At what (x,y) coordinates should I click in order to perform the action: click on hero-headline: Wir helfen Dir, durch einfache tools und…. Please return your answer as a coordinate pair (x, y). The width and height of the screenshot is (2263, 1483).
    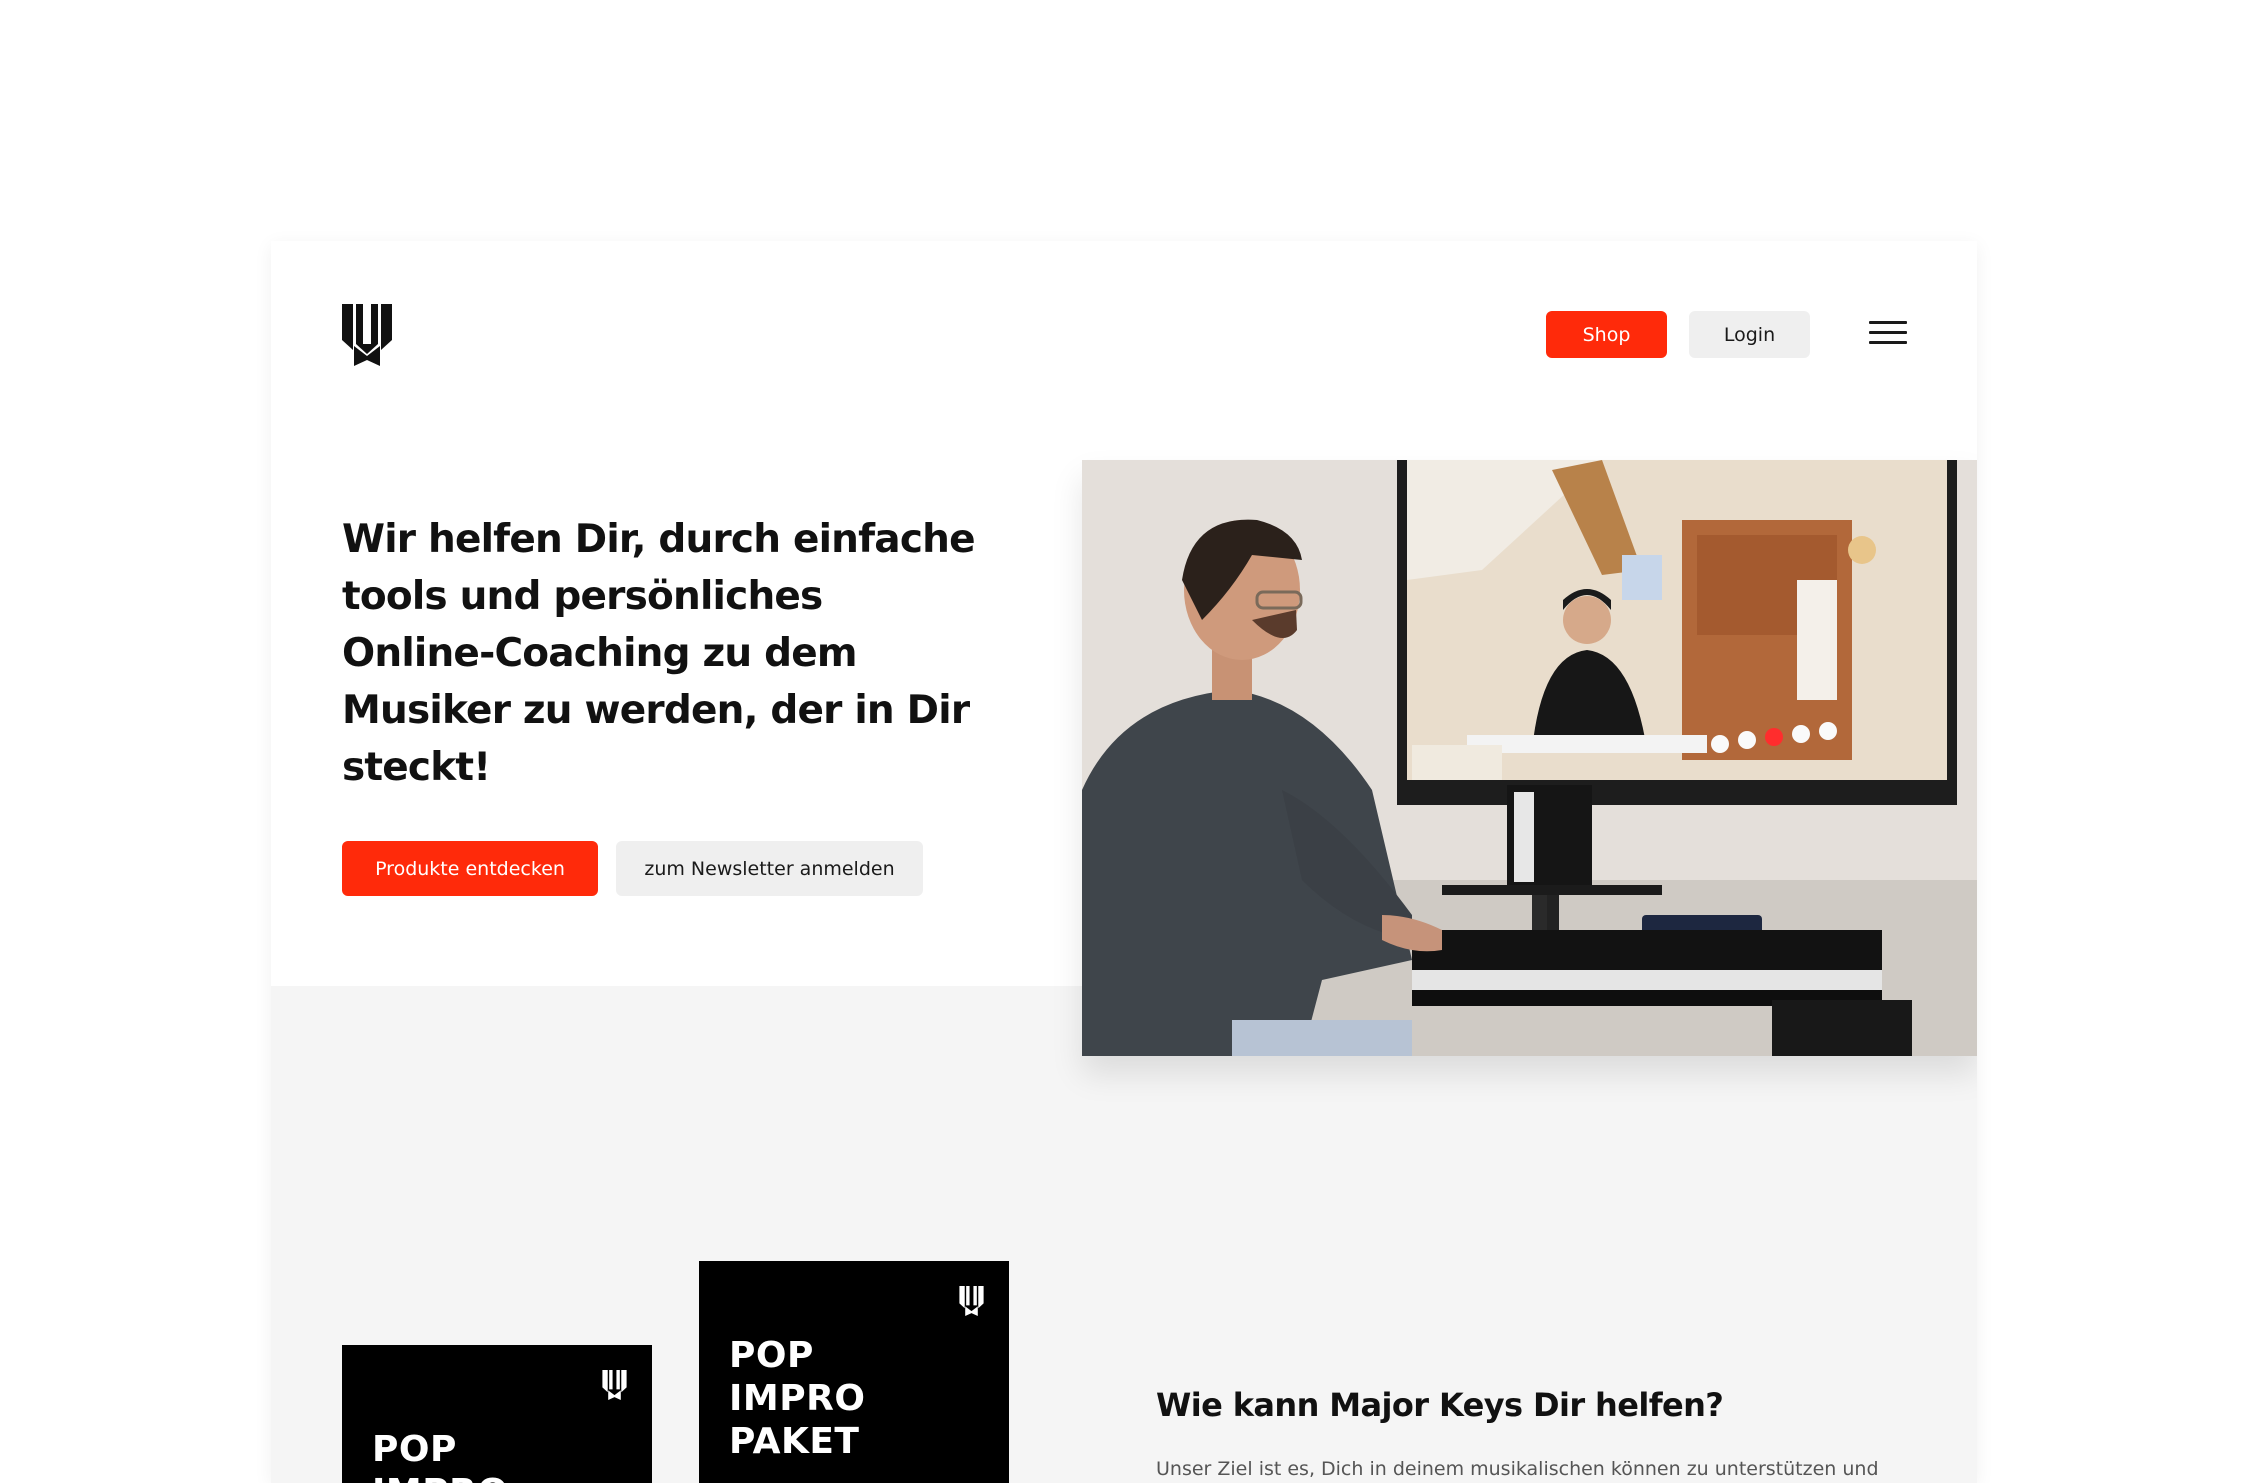
    Looking at the image, I should click on (659, 653).